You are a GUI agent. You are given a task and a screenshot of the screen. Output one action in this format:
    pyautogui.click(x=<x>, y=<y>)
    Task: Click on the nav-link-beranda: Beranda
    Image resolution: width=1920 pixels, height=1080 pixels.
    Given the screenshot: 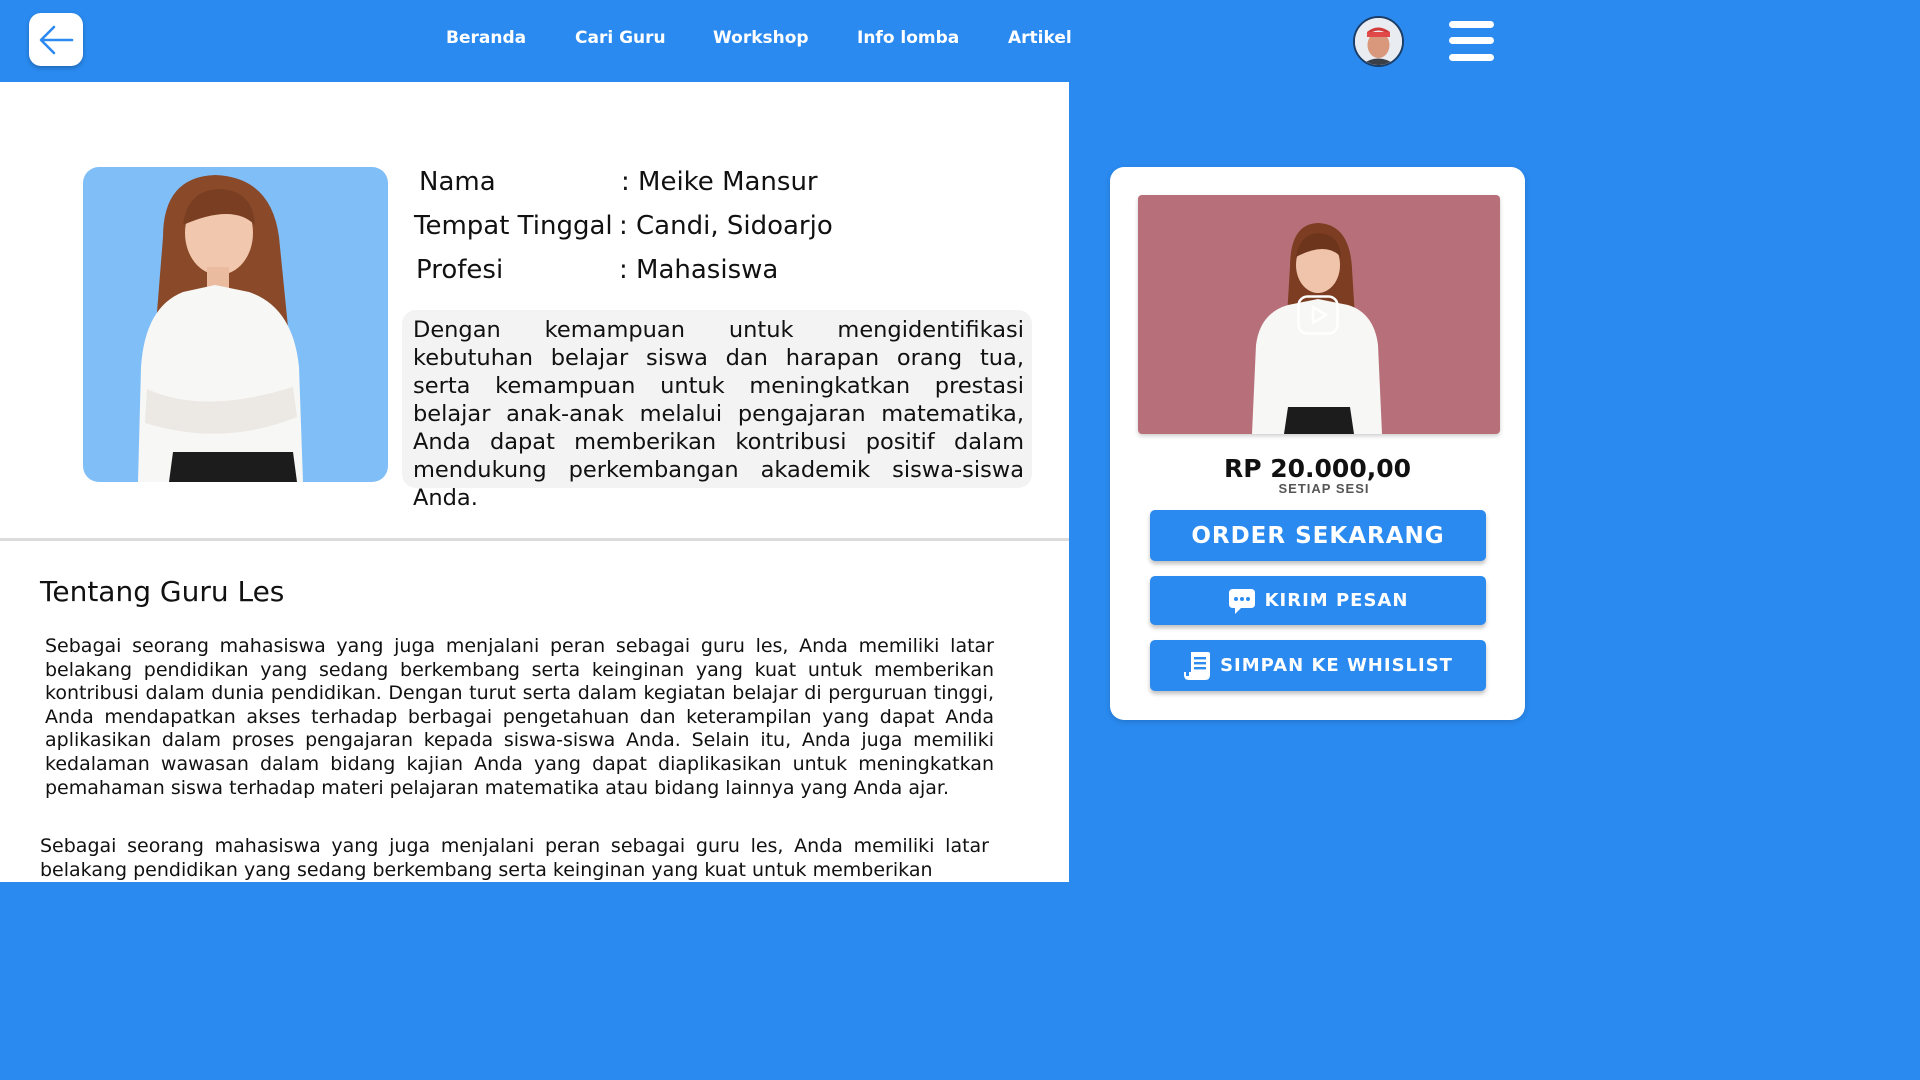 What is the action you would take?
    pyautogui.click(x=486, y=38)
    